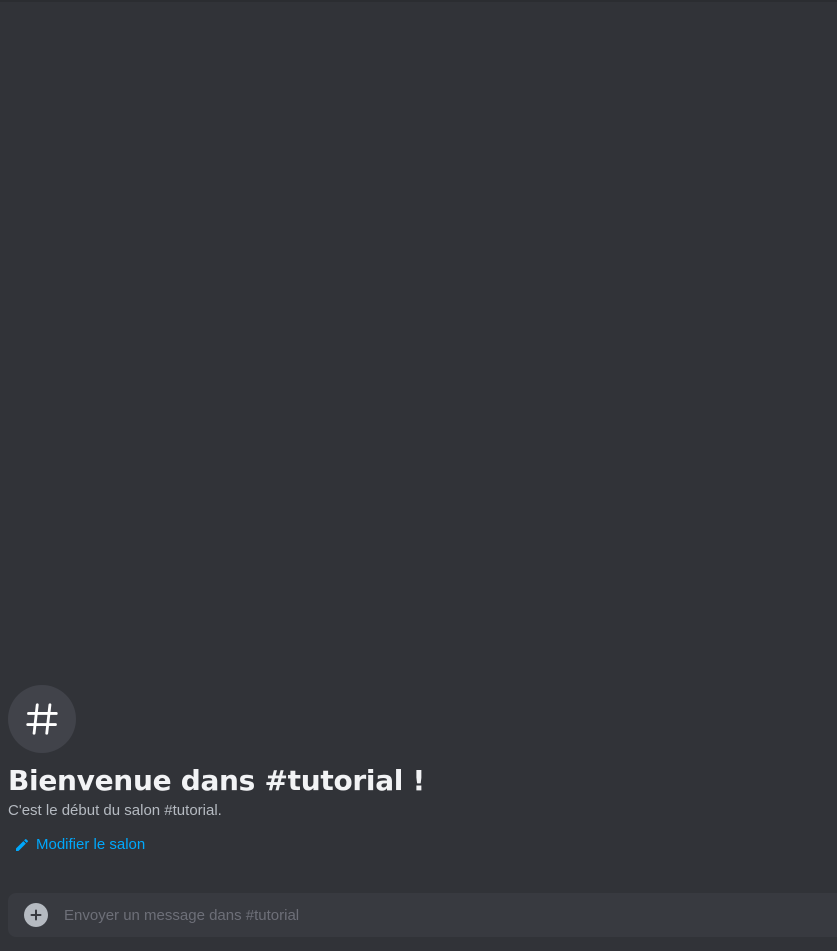 This screenshot has width=837, height=951. I want to click on pencil-icon, so click(22, 844).